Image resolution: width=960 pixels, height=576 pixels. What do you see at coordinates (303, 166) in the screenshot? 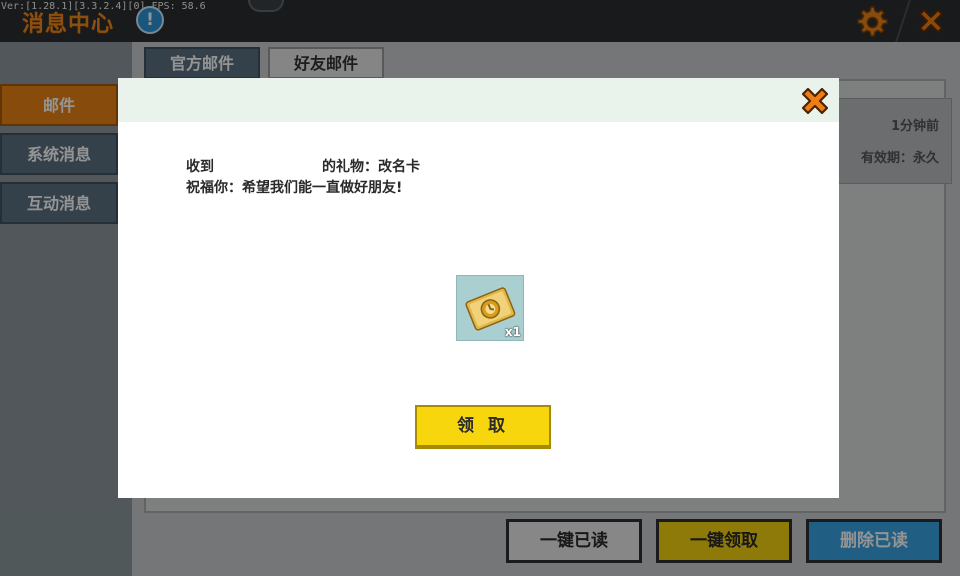
I see `gift-message-line: 收到 的礼物：改名卡` at bounding box center [303, 166].